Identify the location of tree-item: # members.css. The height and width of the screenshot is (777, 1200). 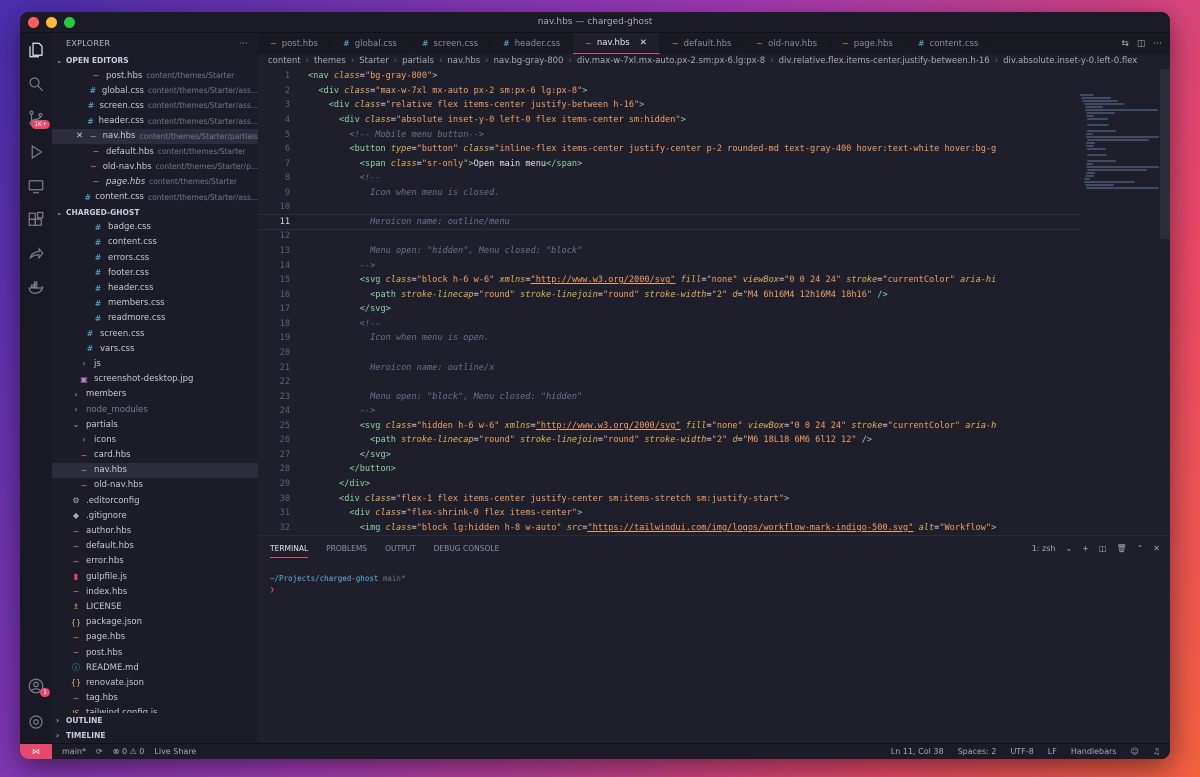
(155, 303).